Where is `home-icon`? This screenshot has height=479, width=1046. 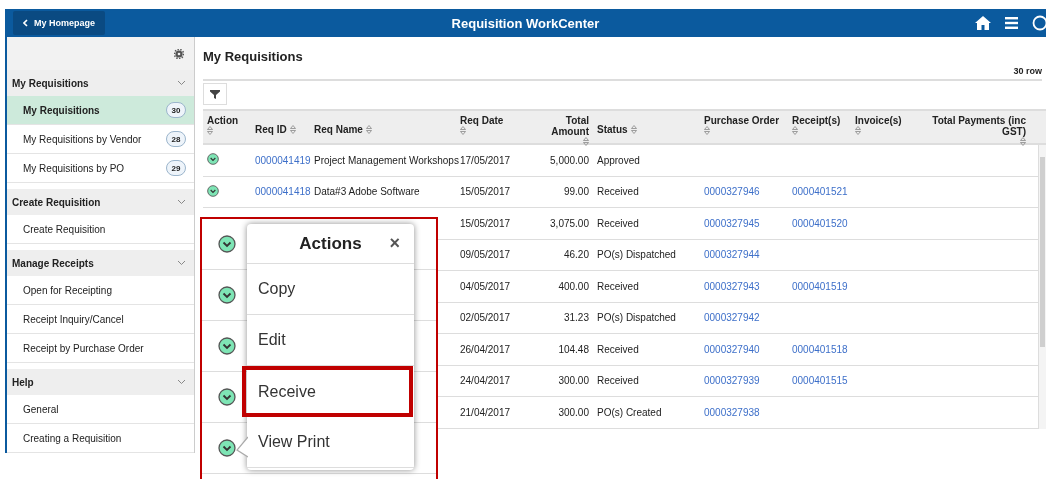
home-icon is located at coordinates (983, 23).